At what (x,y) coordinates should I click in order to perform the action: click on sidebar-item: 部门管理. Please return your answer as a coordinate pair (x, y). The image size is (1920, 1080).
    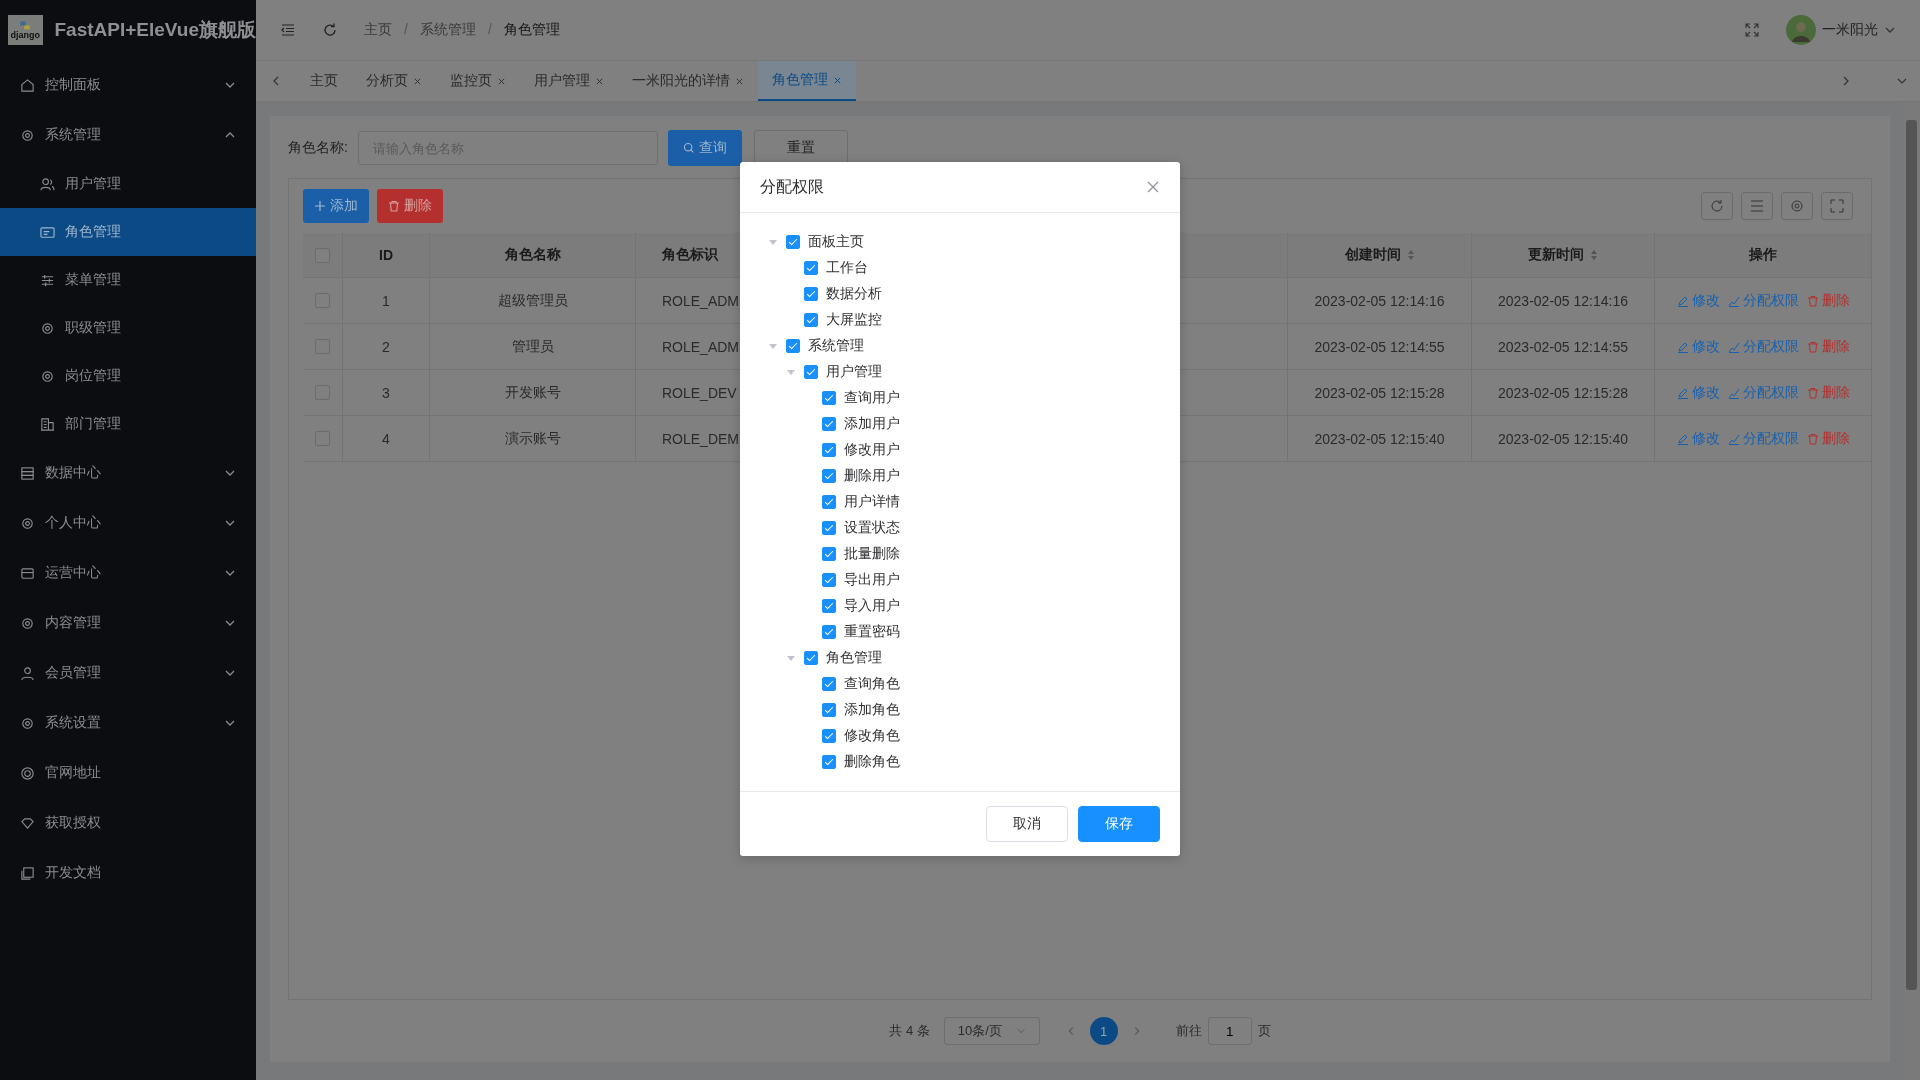
    Looking at the image, I should click on (128, 424).